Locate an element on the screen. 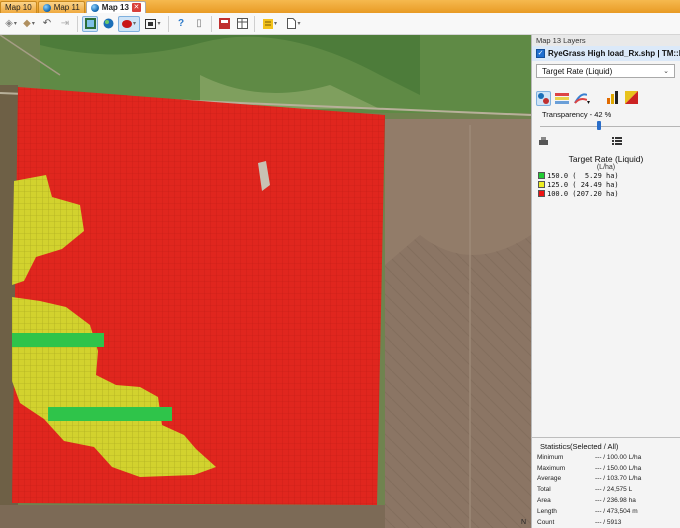 The image size is (680, 528). ramp-icon is located at coordinates (581, 98).